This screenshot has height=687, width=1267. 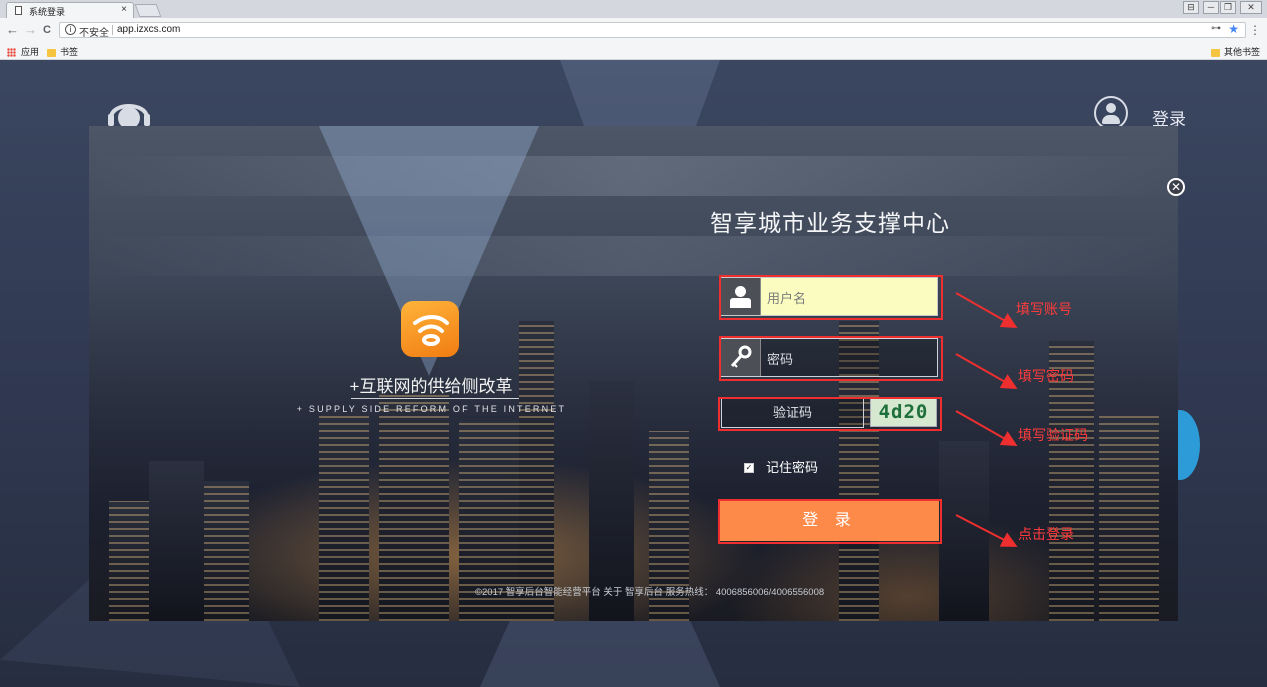 I want to click on bookmark-apps: 应用, so click(x=23, y=51).